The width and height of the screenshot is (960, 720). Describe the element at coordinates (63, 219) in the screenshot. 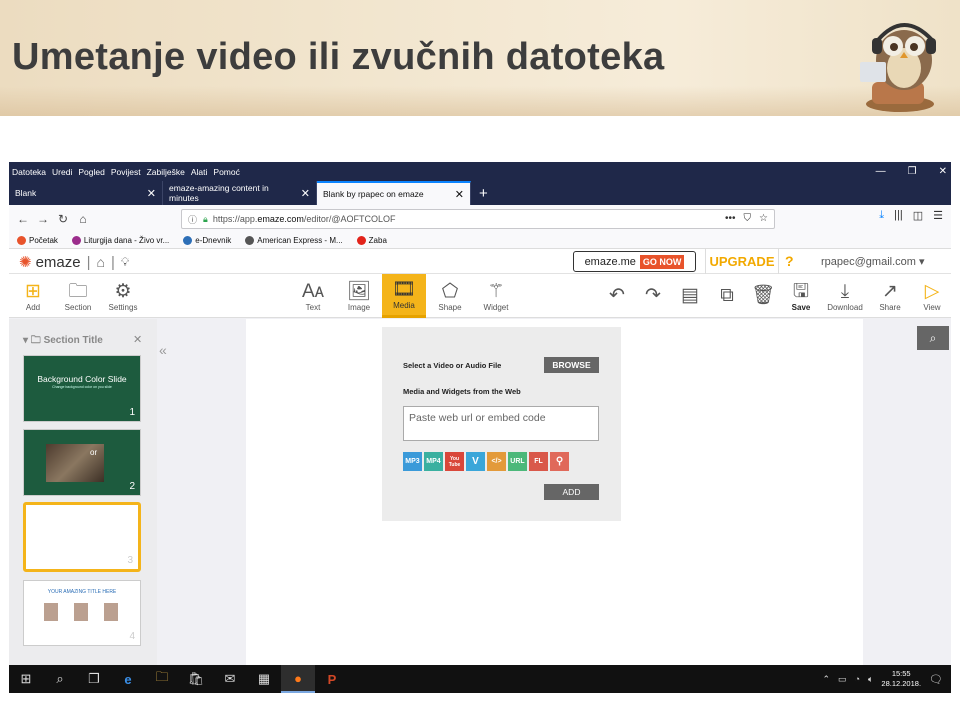

I see `reload-icon: ↻` at that location.